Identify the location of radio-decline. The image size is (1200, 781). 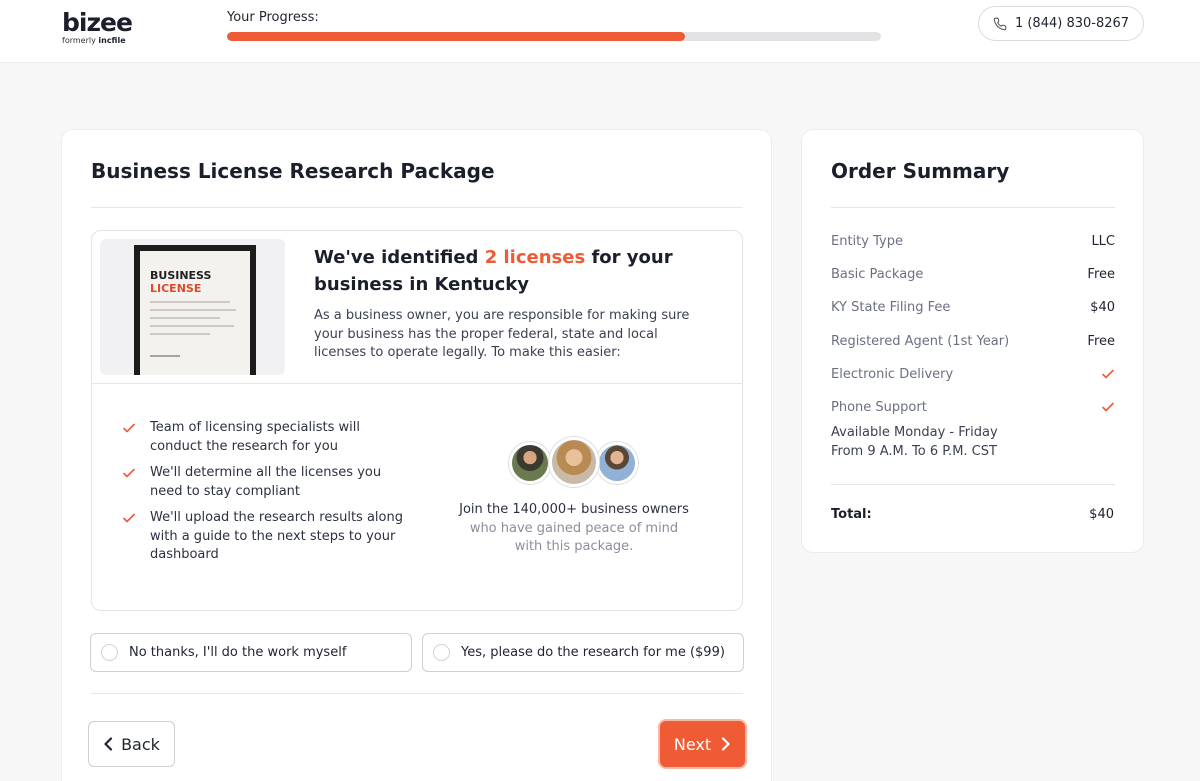
(109, 652).